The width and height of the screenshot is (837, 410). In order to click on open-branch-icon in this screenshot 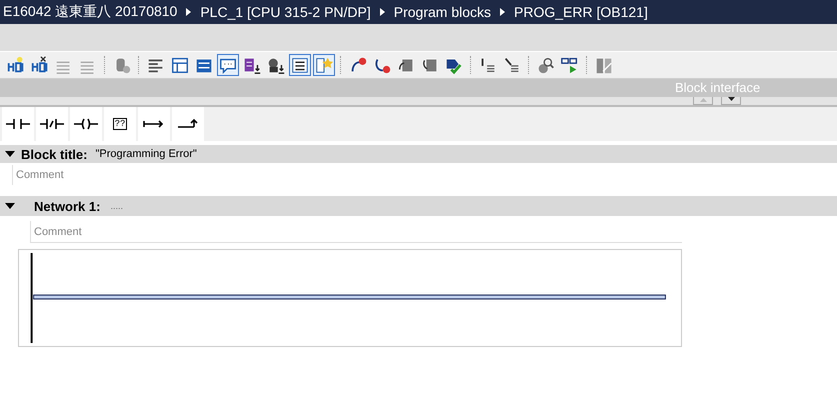, I will do `click(154, 124)`.